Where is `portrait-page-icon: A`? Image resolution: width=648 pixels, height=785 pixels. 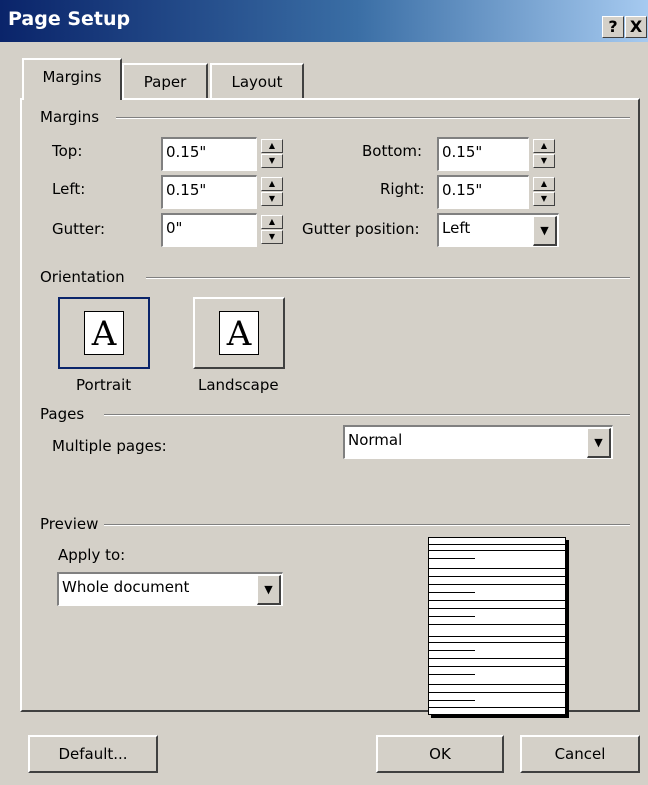 portrait-page-icon: A is located at coordinates (104, 333).